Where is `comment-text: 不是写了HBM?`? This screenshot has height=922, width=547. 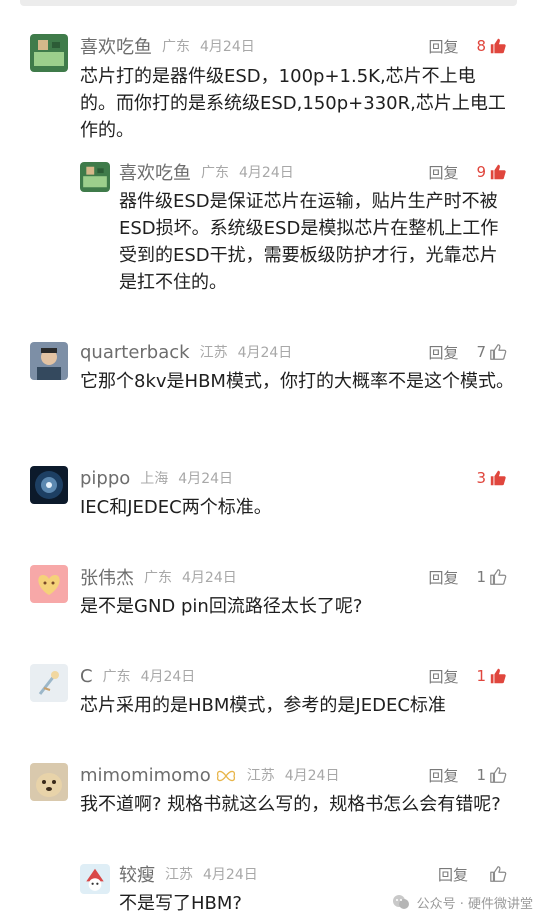
comment-text: 不是写了HBM? is located at coordinates (180, 903).